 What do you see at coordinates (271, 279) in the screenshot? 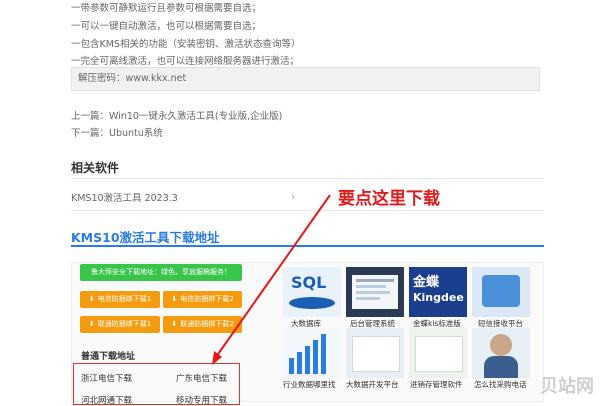
I see `annotation-arrow` at bounding box center [271, 279].